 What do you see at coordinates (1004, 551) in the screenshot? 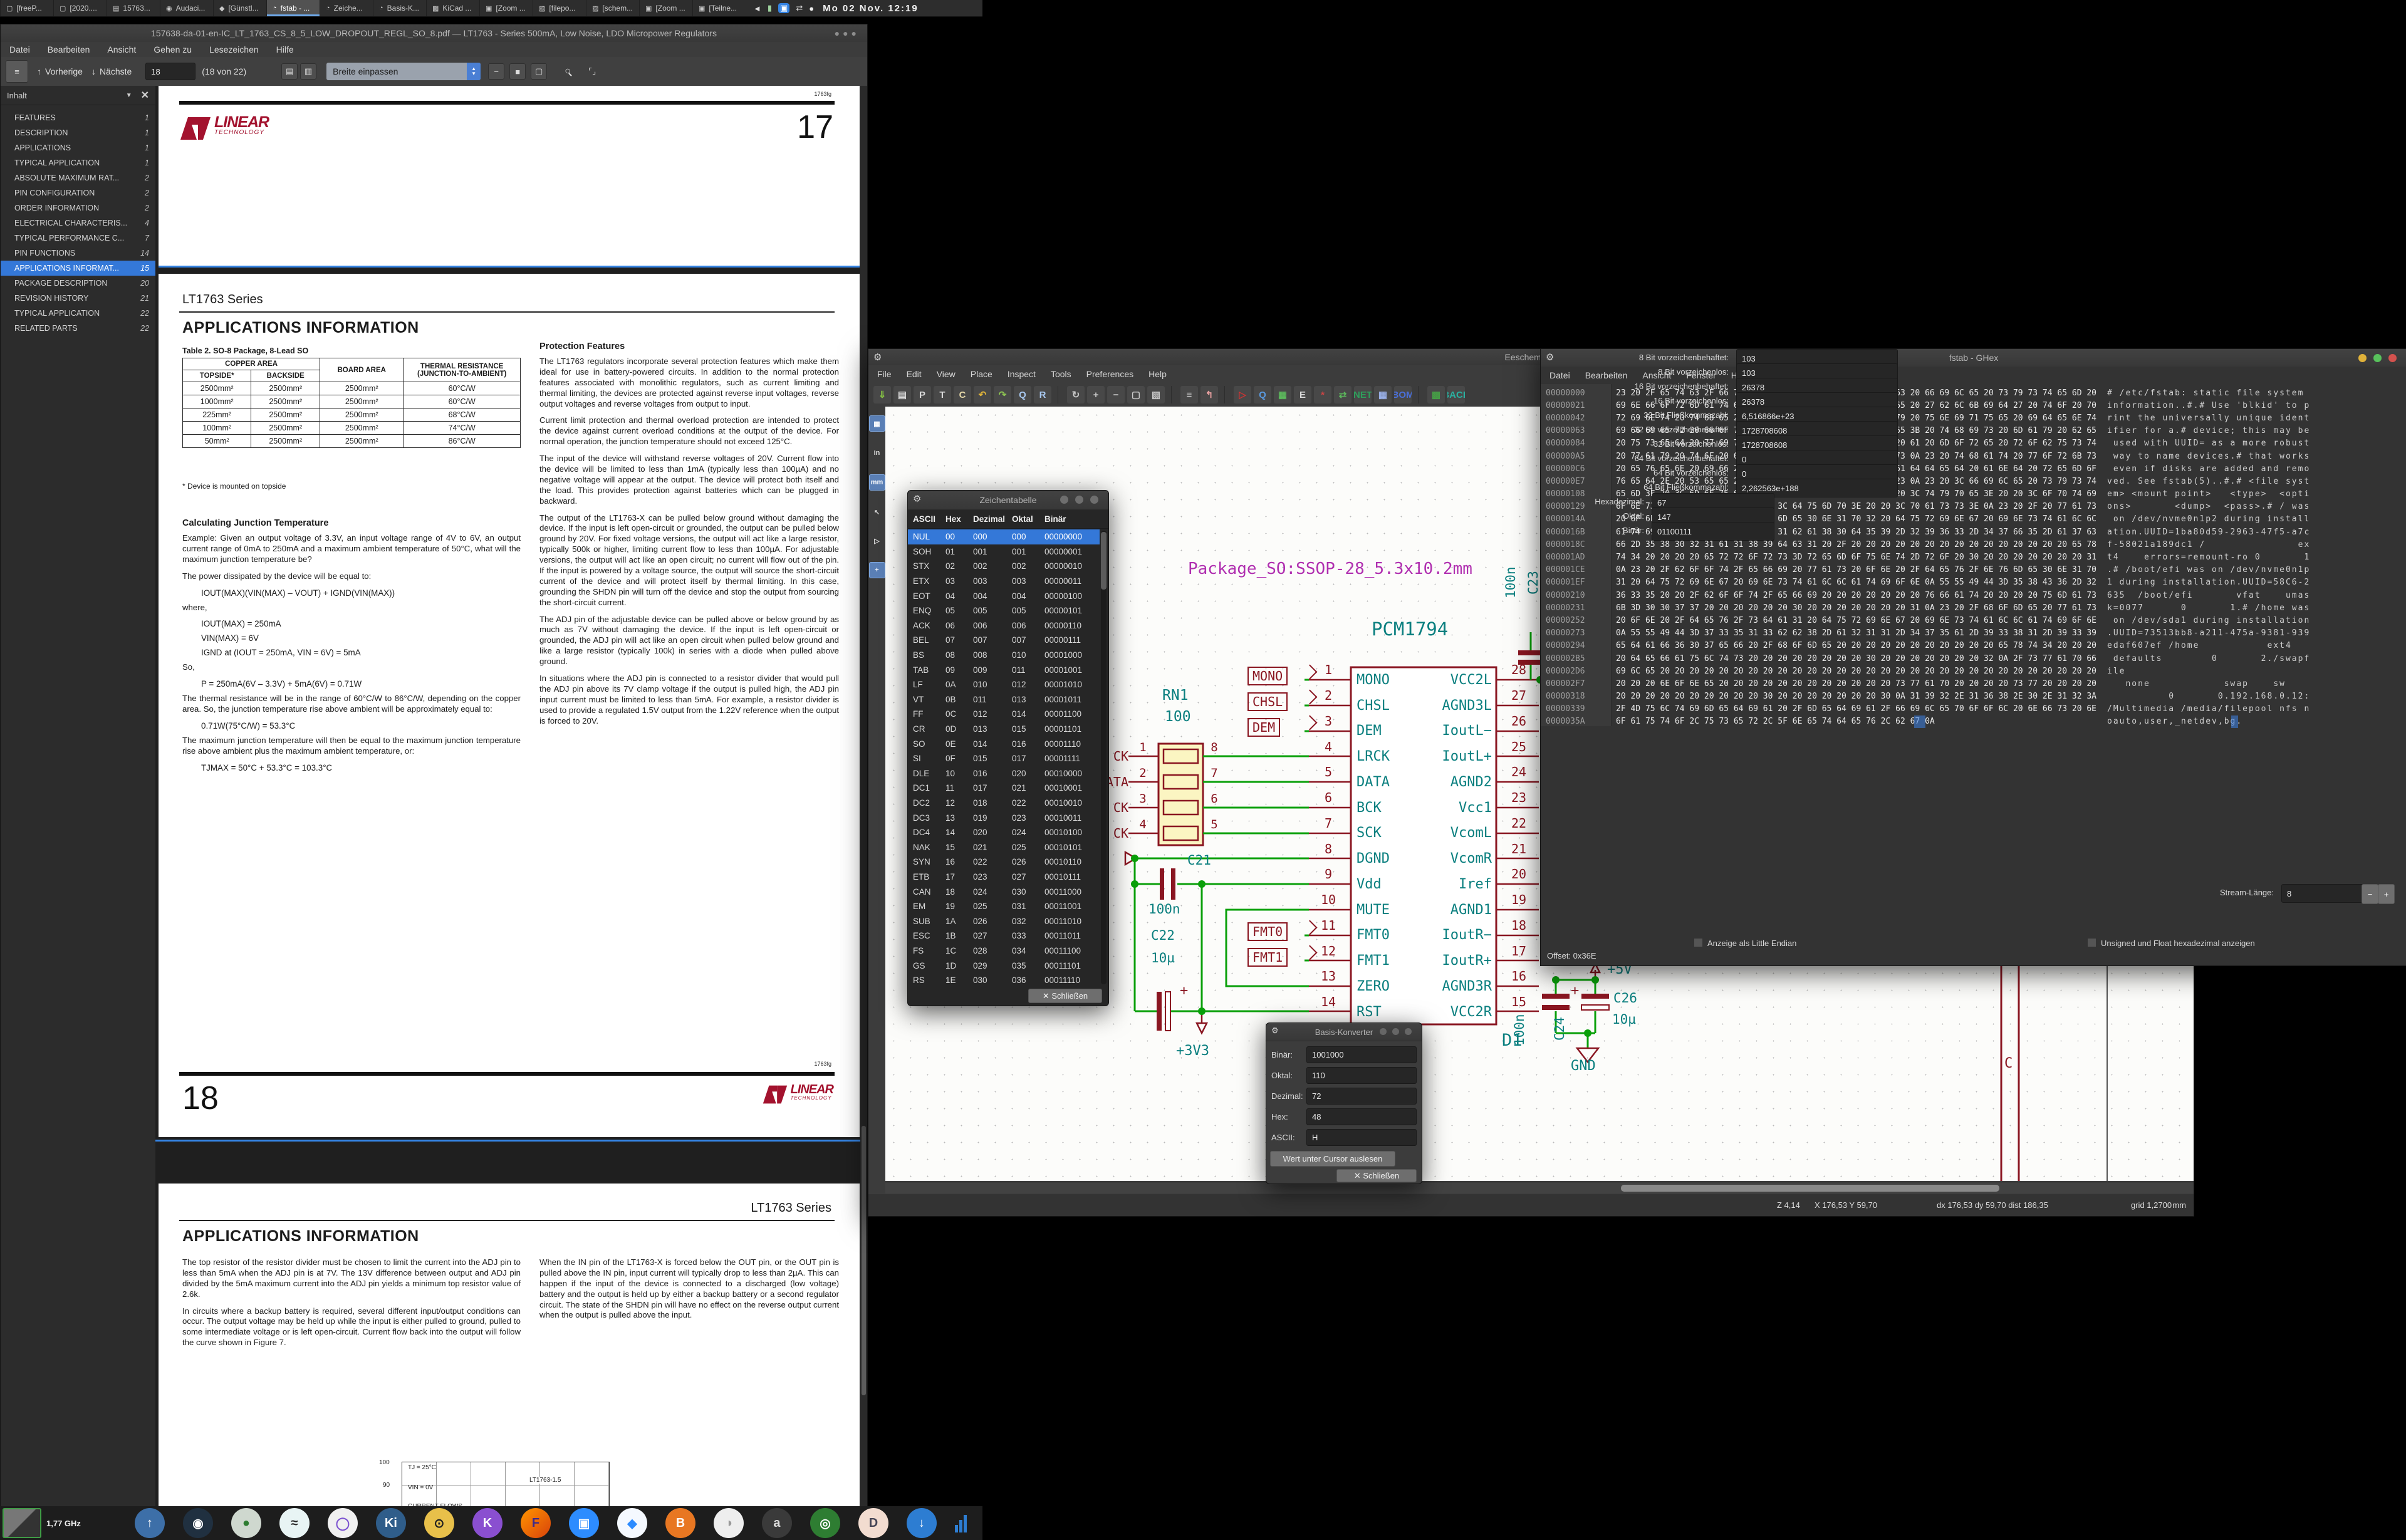
I see `charmap-row: SOH 01 001 001 00000001` at bounding box center [1004, 551].